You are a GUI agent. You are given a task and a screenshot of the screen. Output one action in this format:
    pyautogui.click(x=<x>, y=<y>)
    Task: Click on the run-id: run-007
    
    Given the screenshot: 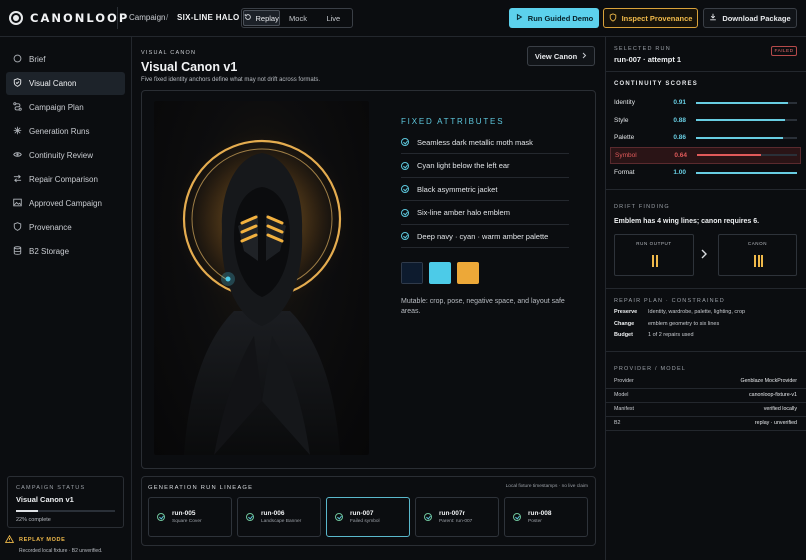 What is the action you would take?
    pyautogui.click(x=362, y=513)
    